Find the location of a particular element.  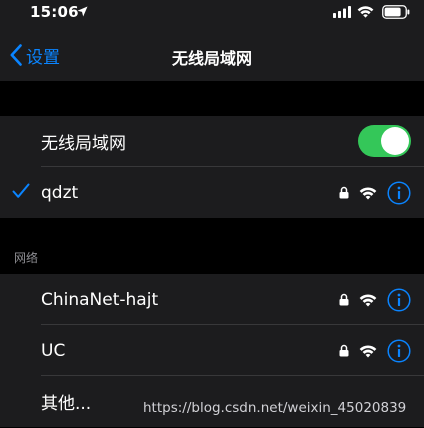

networks-section-header: 网络 is located at coordinates (26, 258).